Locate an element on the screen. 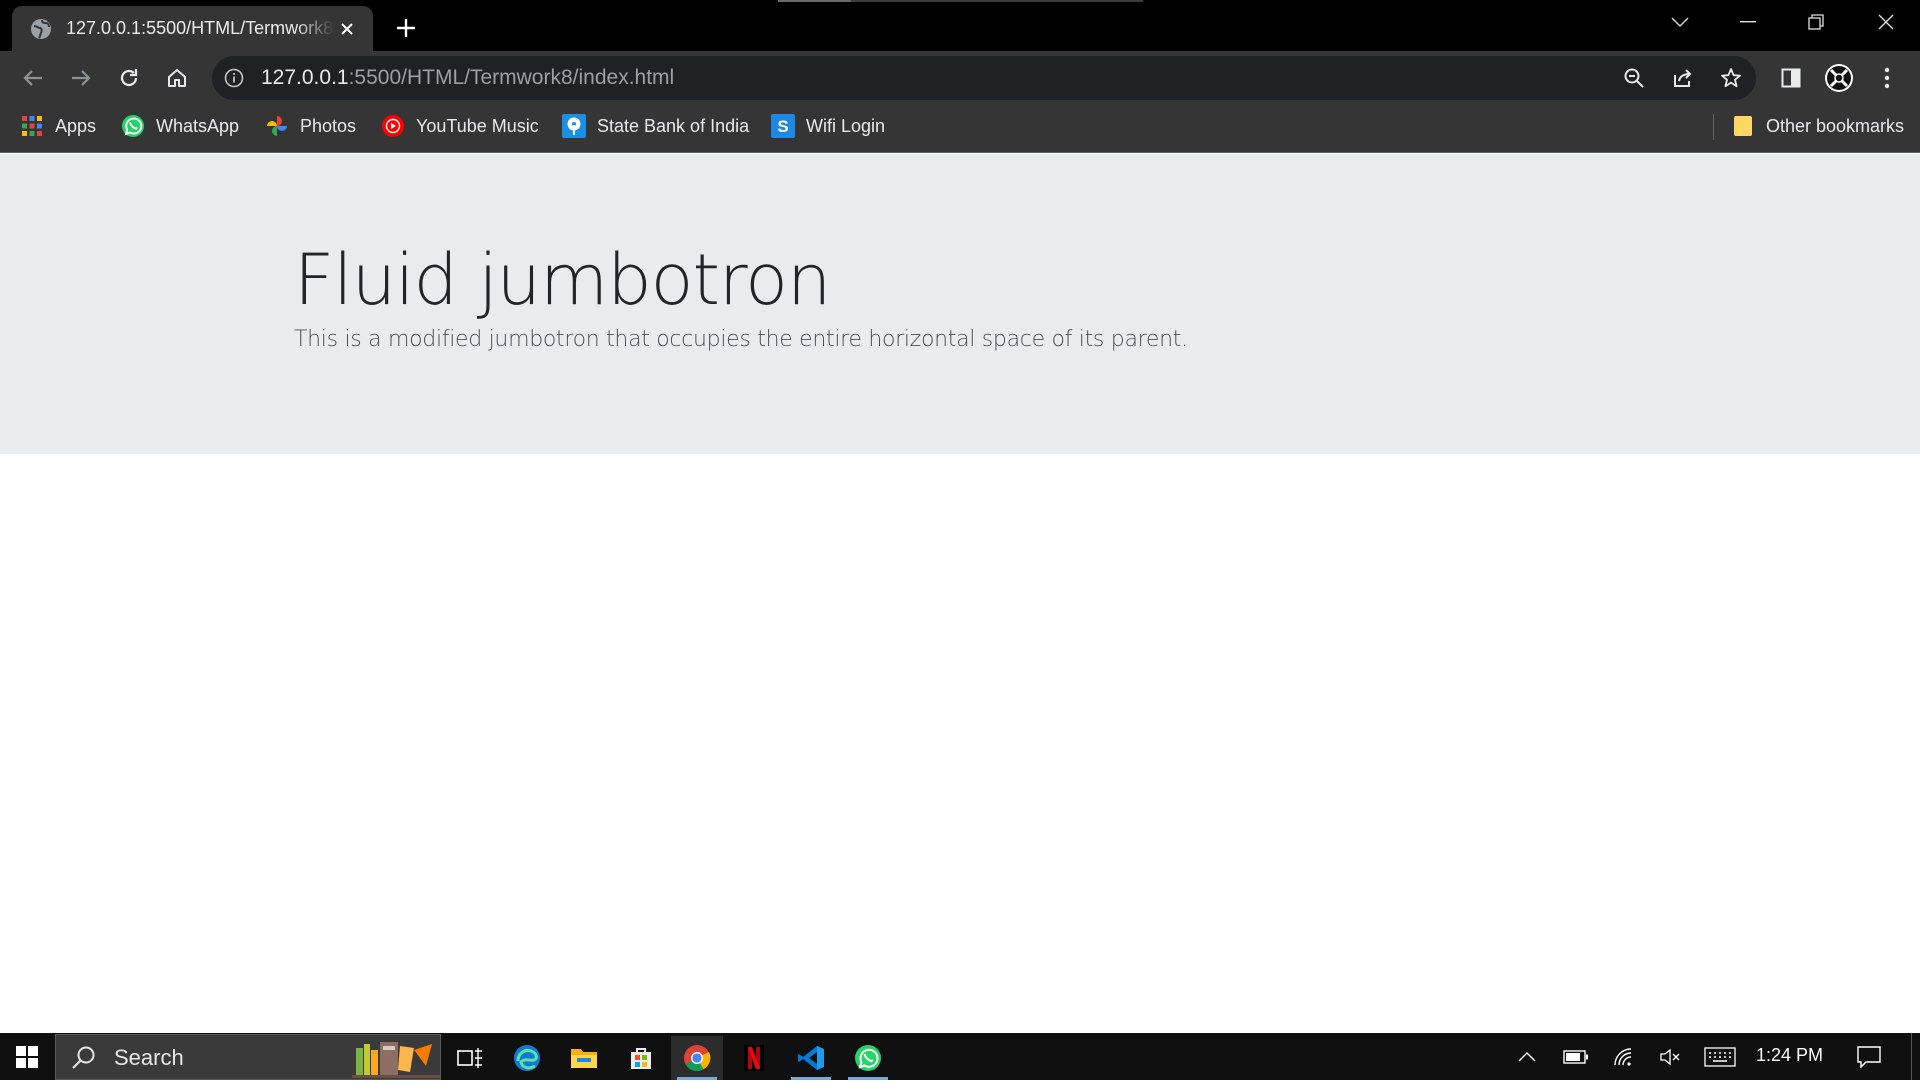 This screenshot has width=1920, height=1083. bookmark-label: State Bank of India is located at coordinates (673, 125).